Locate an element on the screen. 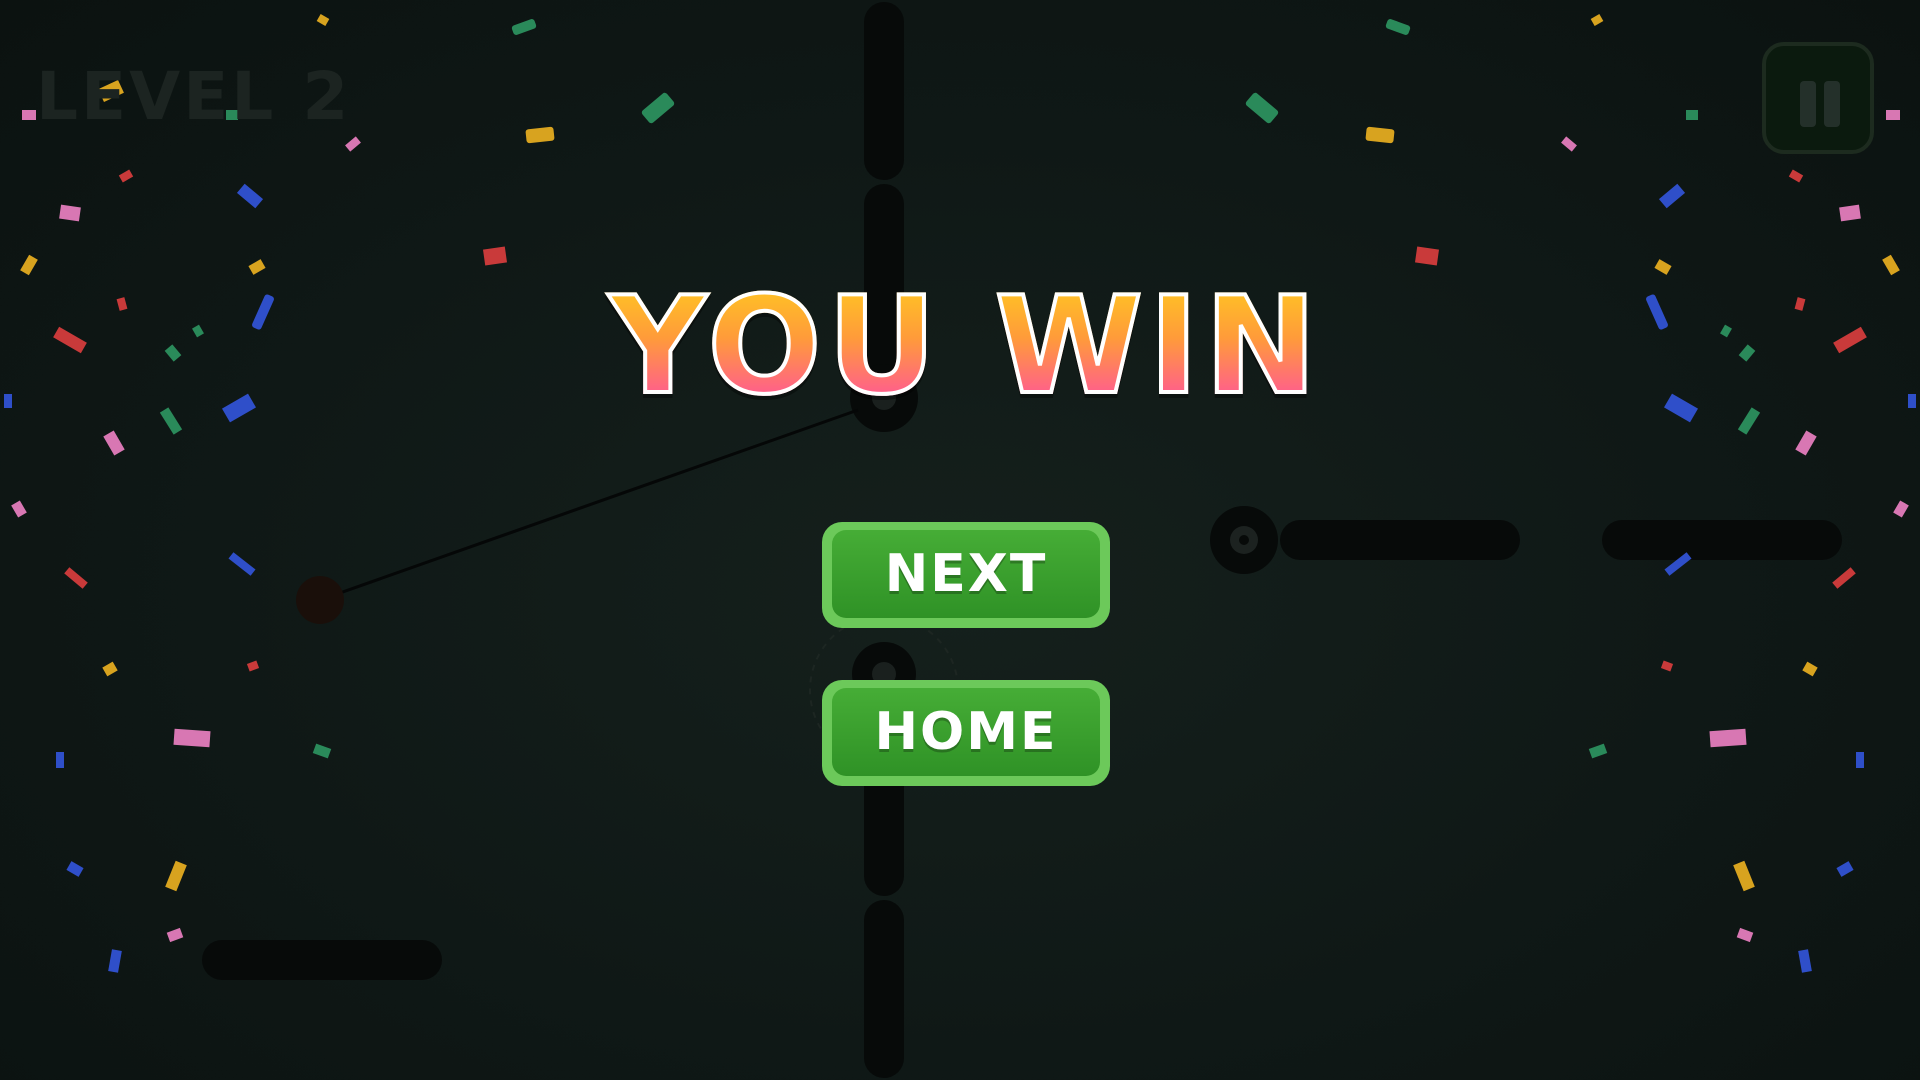 The image size is (1920, 1080). pause-icon is located at coordinates (1808, 104).